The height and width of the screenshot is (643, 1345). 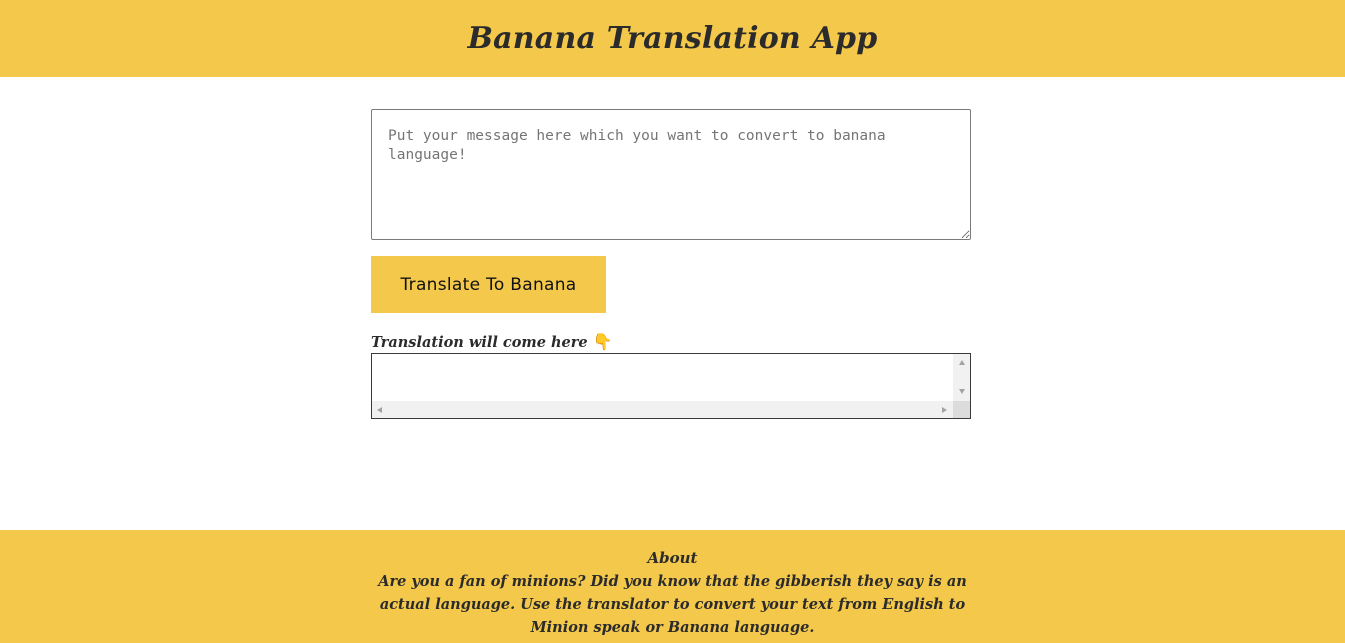 I want to click on vertical-scrollbar, so click(x=961, y=377).